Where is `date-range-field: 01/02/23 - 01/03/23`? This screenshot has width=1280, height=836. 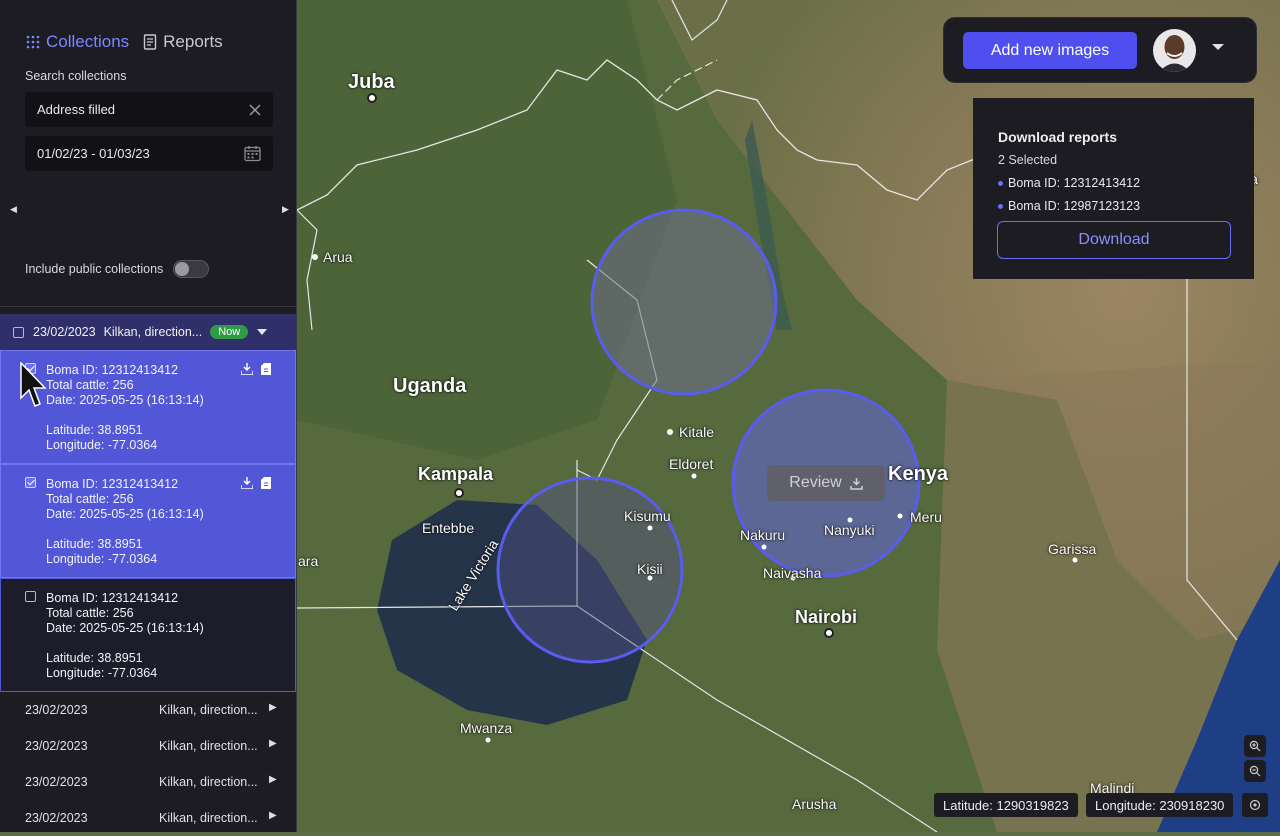
date-range-field: 01/02/23 - 01/03/23 is located at coordinates (149, 153).